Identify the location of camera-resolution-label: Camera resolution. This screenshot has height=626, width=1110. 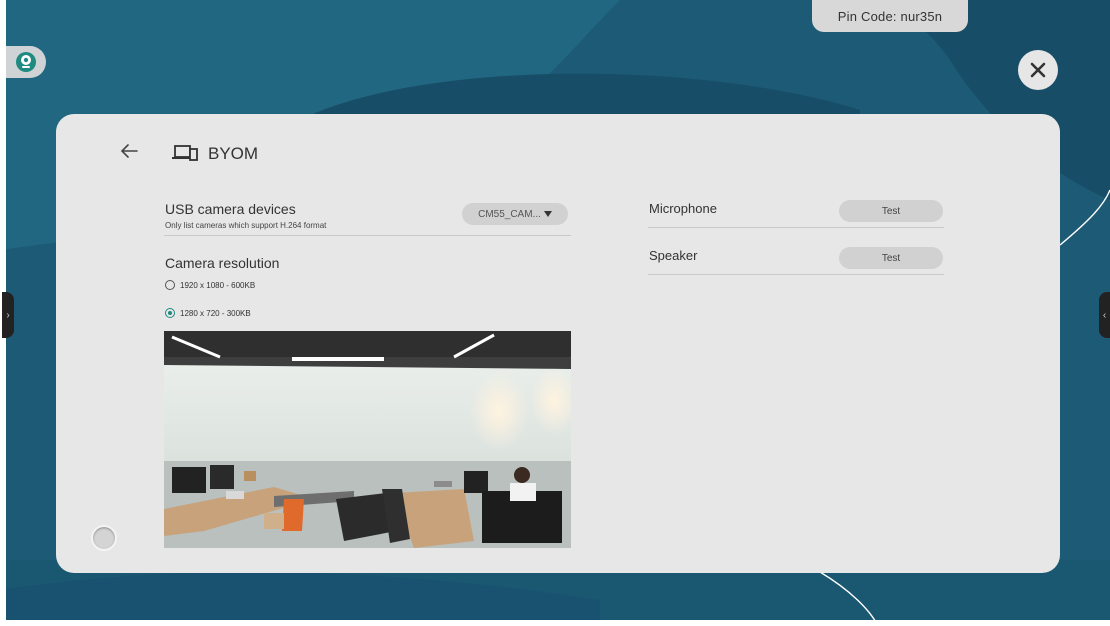
(222, 263).